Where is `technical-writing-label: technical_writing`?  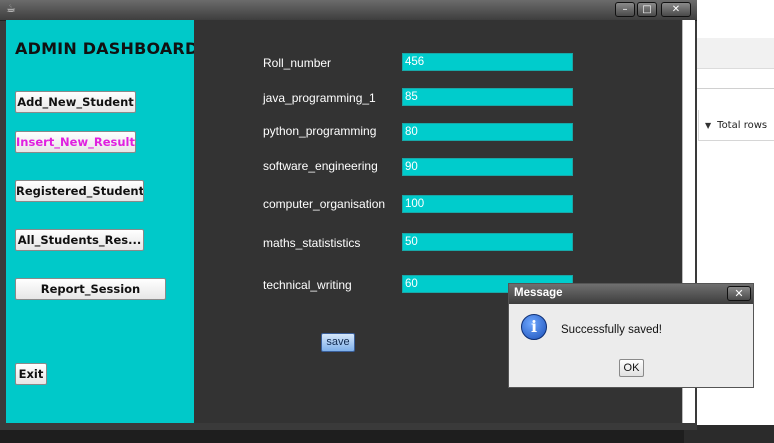 technical-writing-label: technical_writing is located at coordinates (307, 285).